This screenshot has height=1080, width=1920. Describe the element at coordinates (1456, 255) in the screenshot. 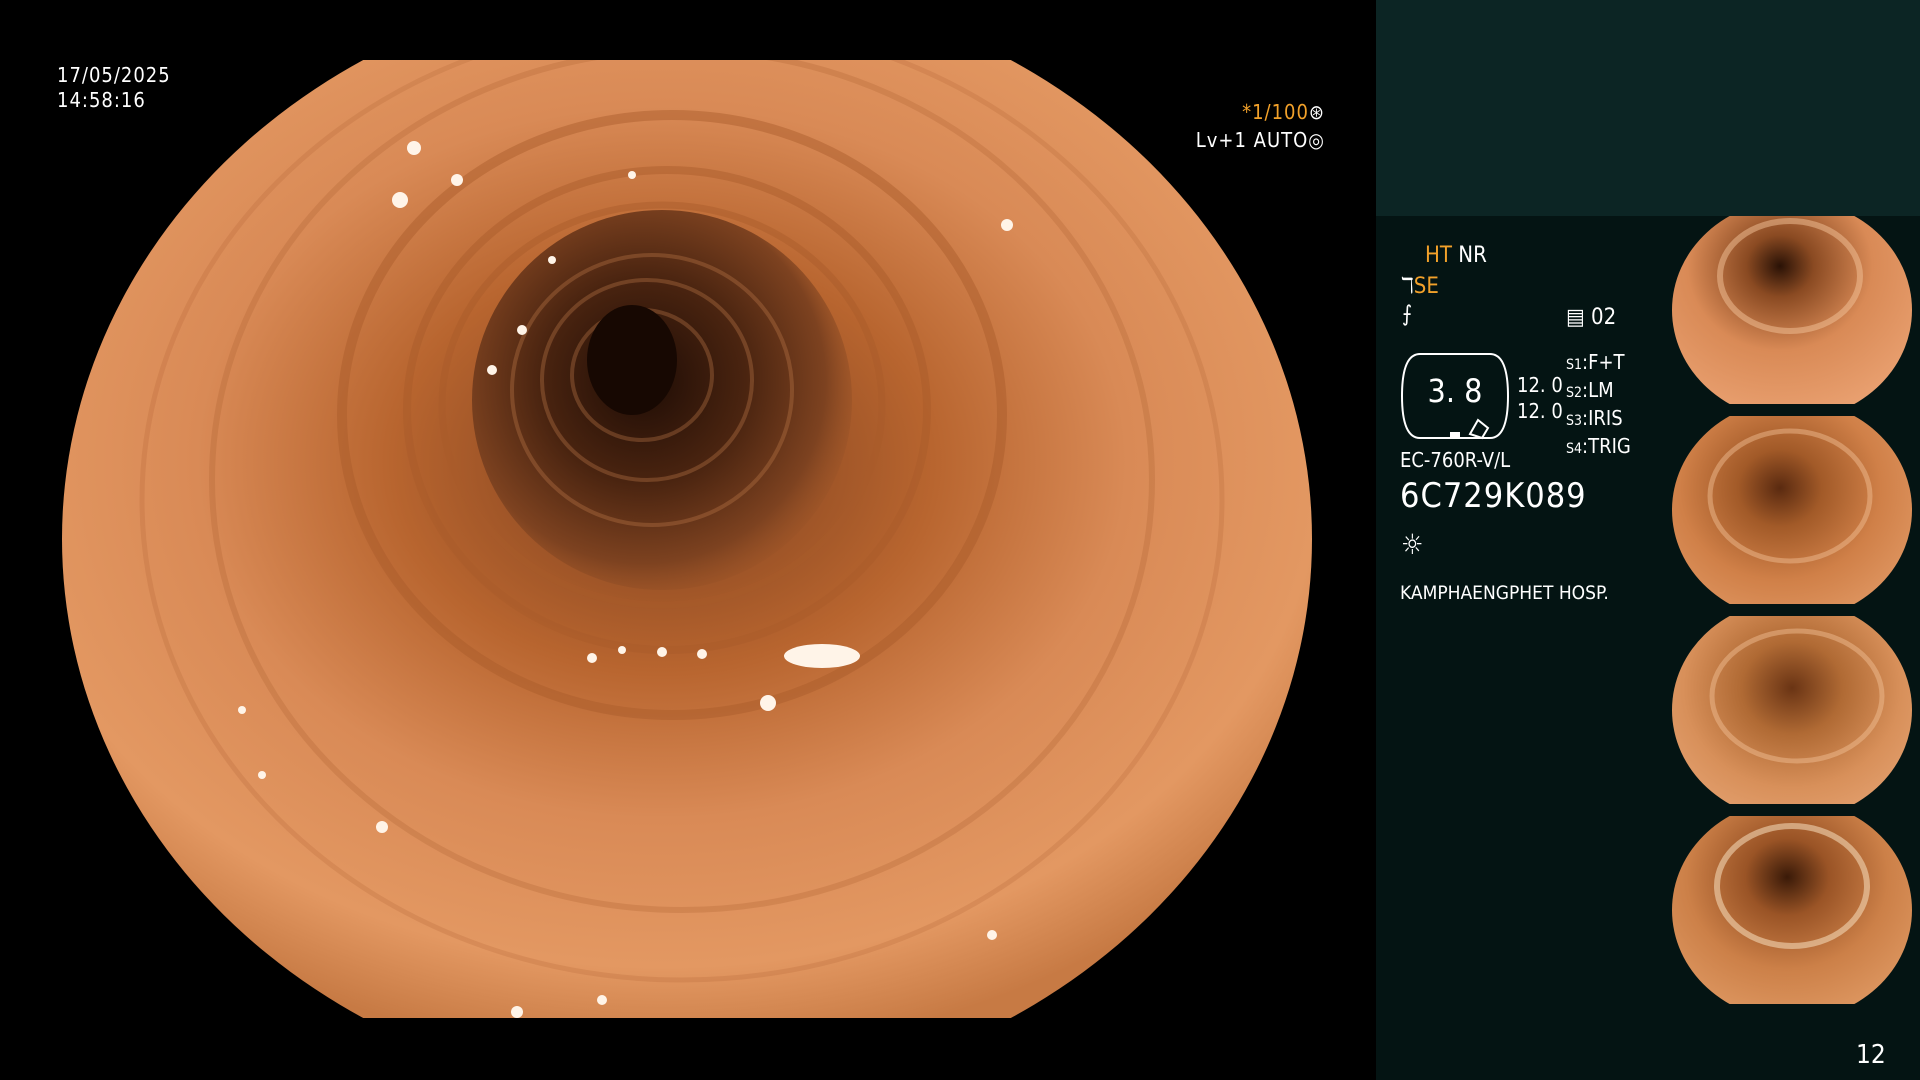

I see `ht-nr-row: HT NR` at that location.